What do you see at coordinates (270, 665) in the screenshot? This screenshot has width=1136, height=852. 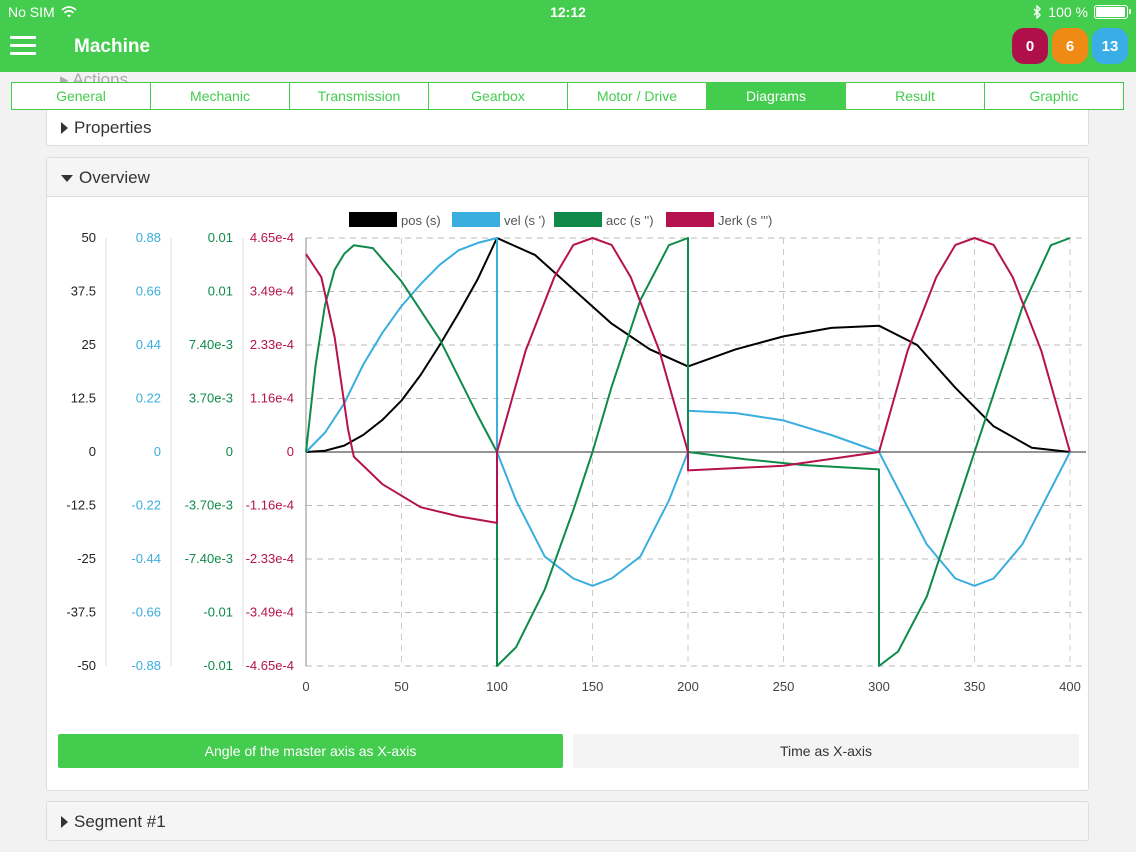 I see `y-tick-label: -4.65e-4` at bounding box center [270, 665].